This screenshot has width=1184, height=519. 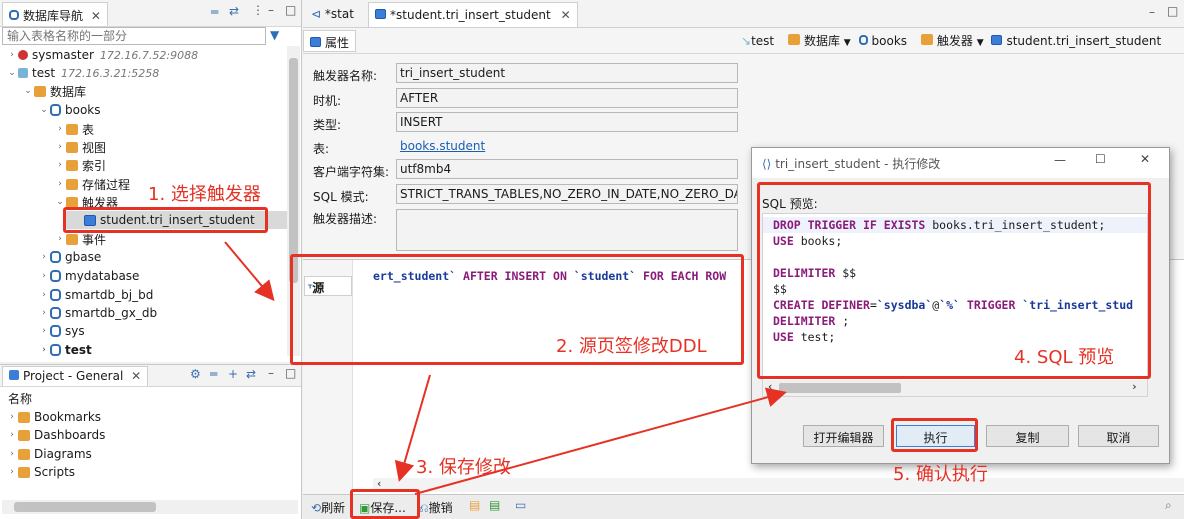 What do you see at coordinates (75, 376) in the screenshot?
I see `project-tab: Project - General ✕` at bounding box center [75, 376].